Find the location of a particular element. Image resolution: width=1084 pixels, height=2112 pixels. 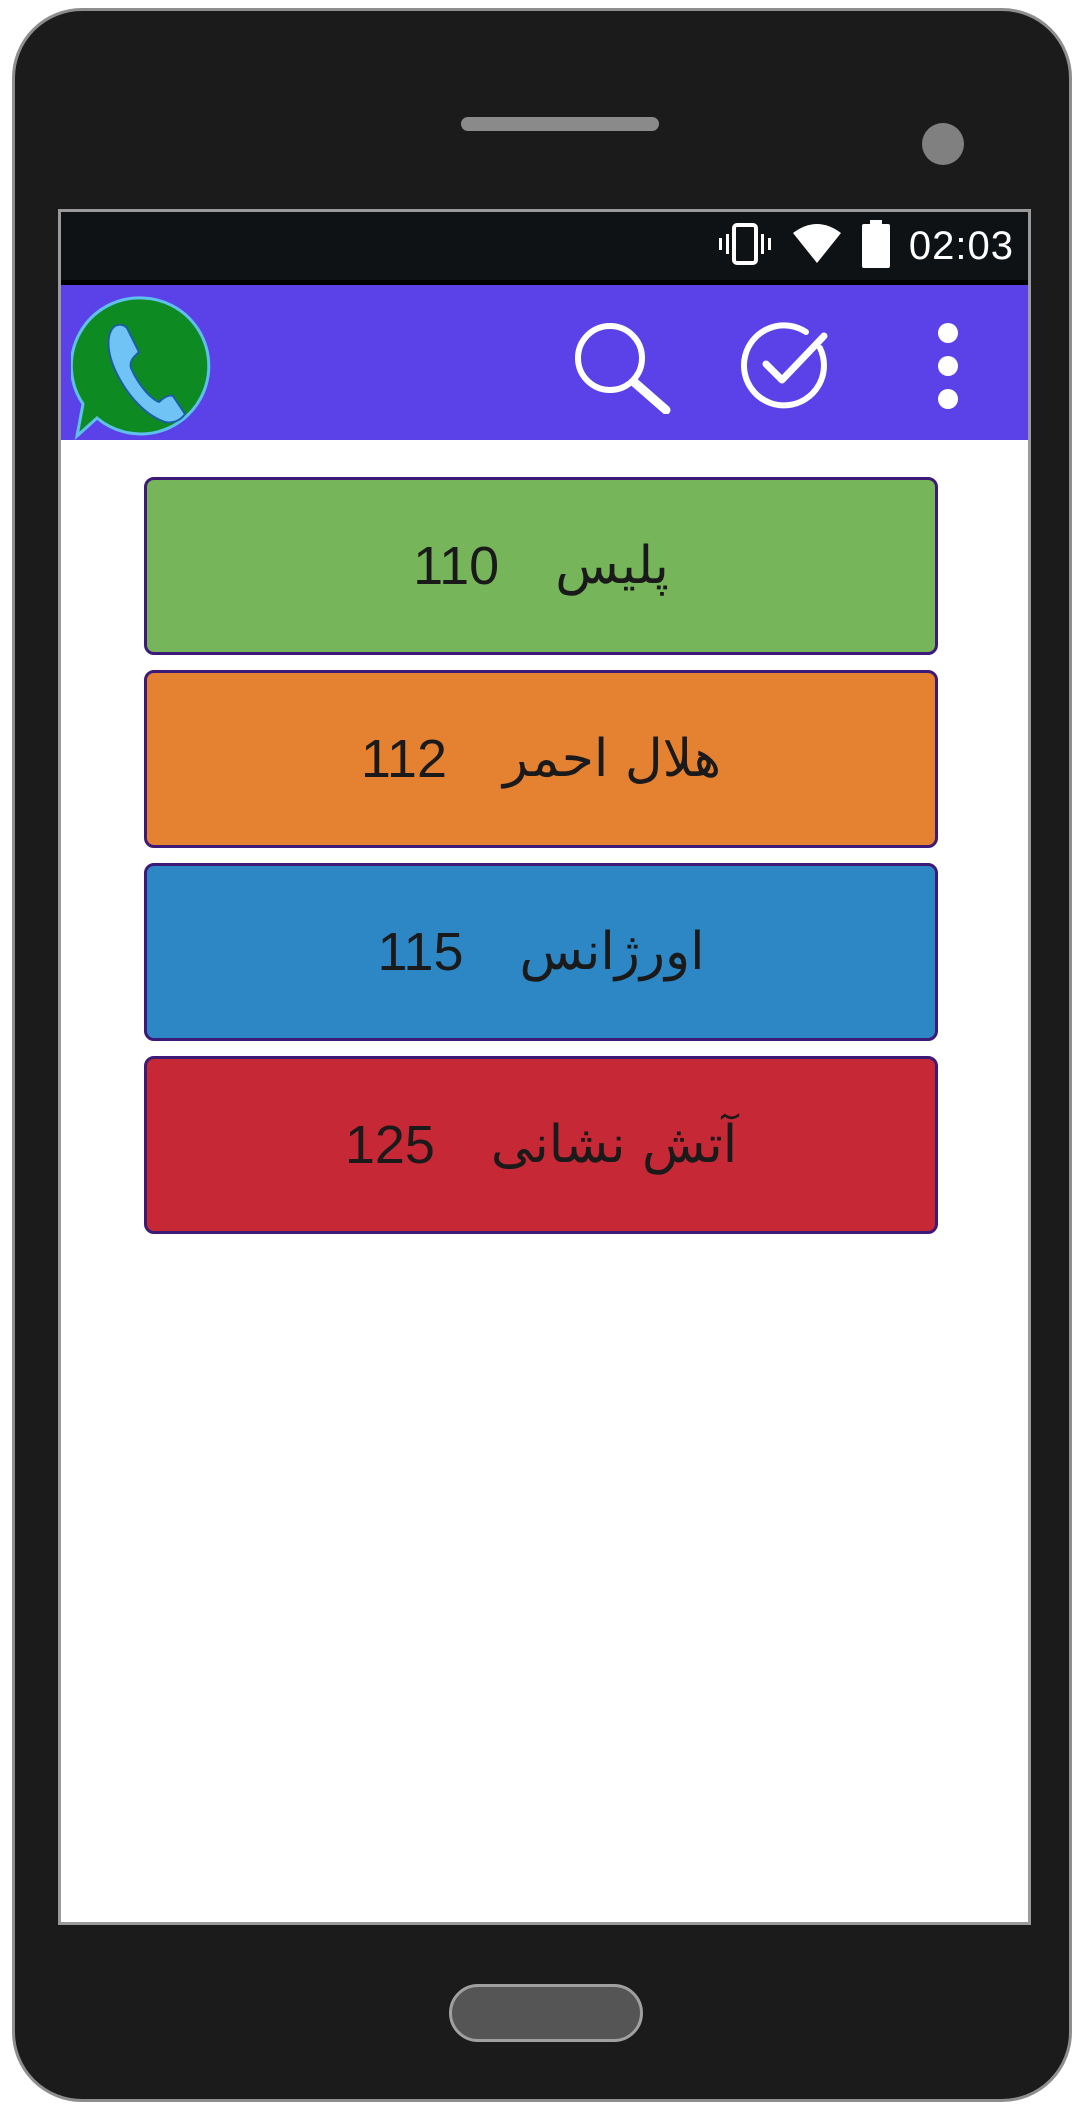

button-number: 115 is located at coordinates (420, 952).